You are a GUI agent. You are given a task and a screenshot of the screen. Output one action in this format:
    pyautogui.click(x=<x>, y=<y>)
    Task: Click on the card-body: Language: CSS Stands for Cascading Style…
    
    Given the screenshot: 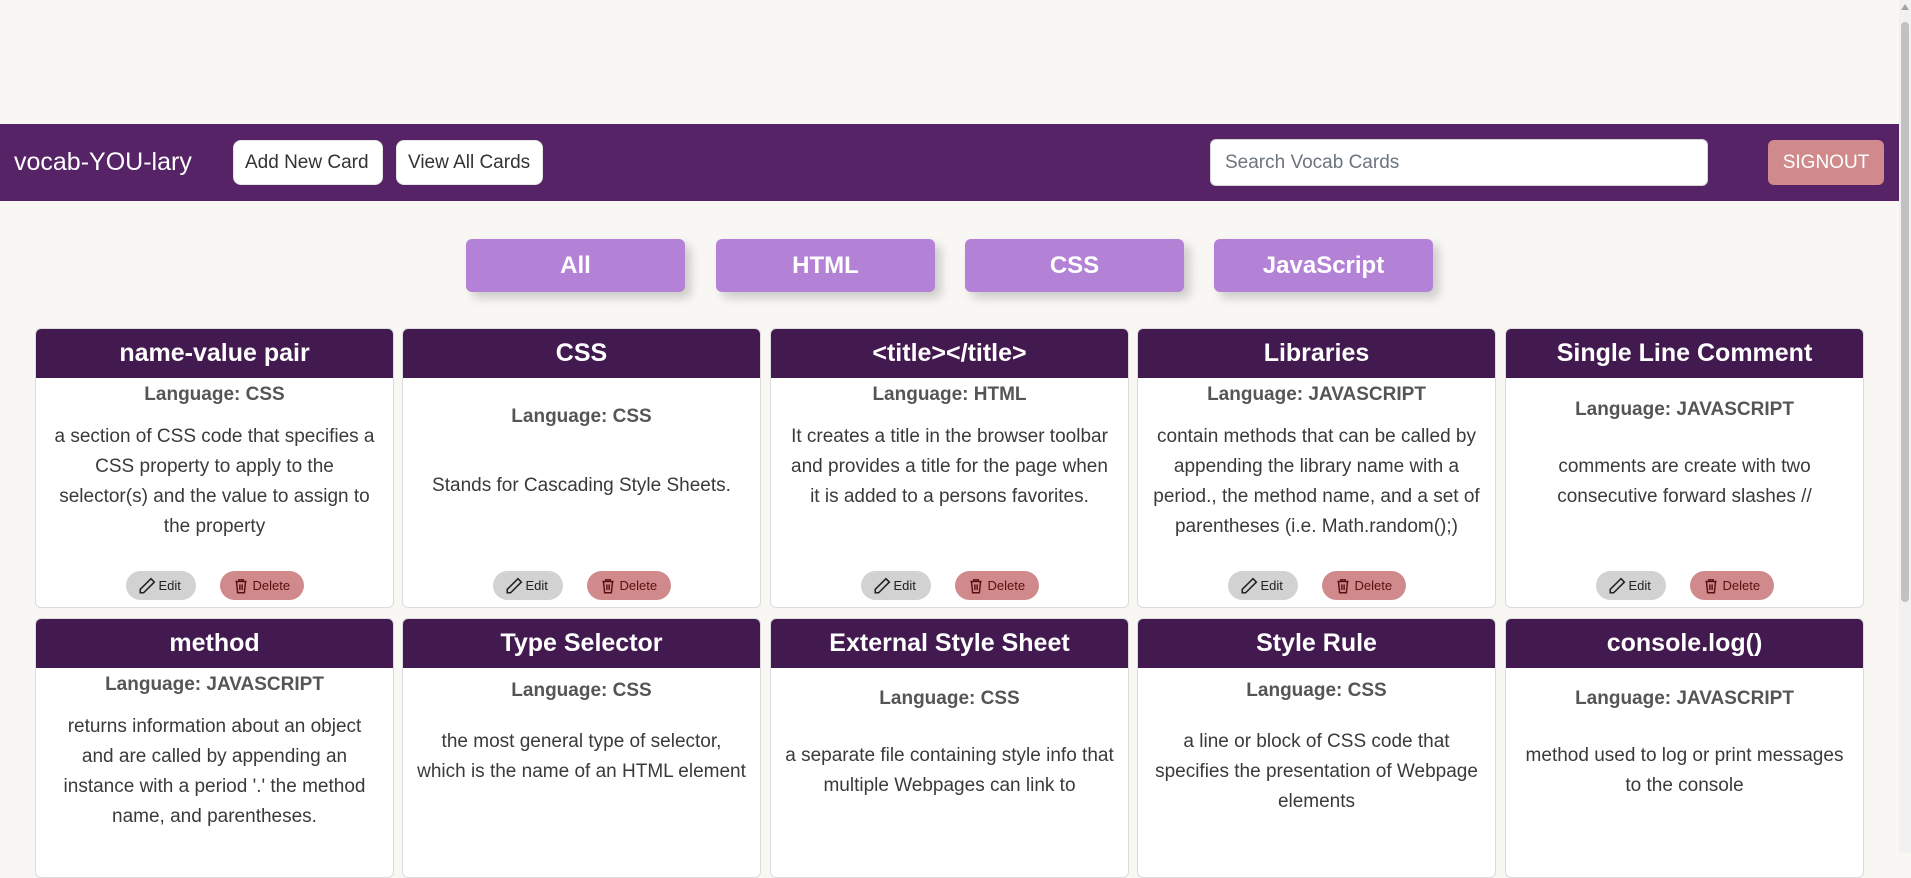 What is the action you would take?
    pyautogui.click(x=581, y=492)
    